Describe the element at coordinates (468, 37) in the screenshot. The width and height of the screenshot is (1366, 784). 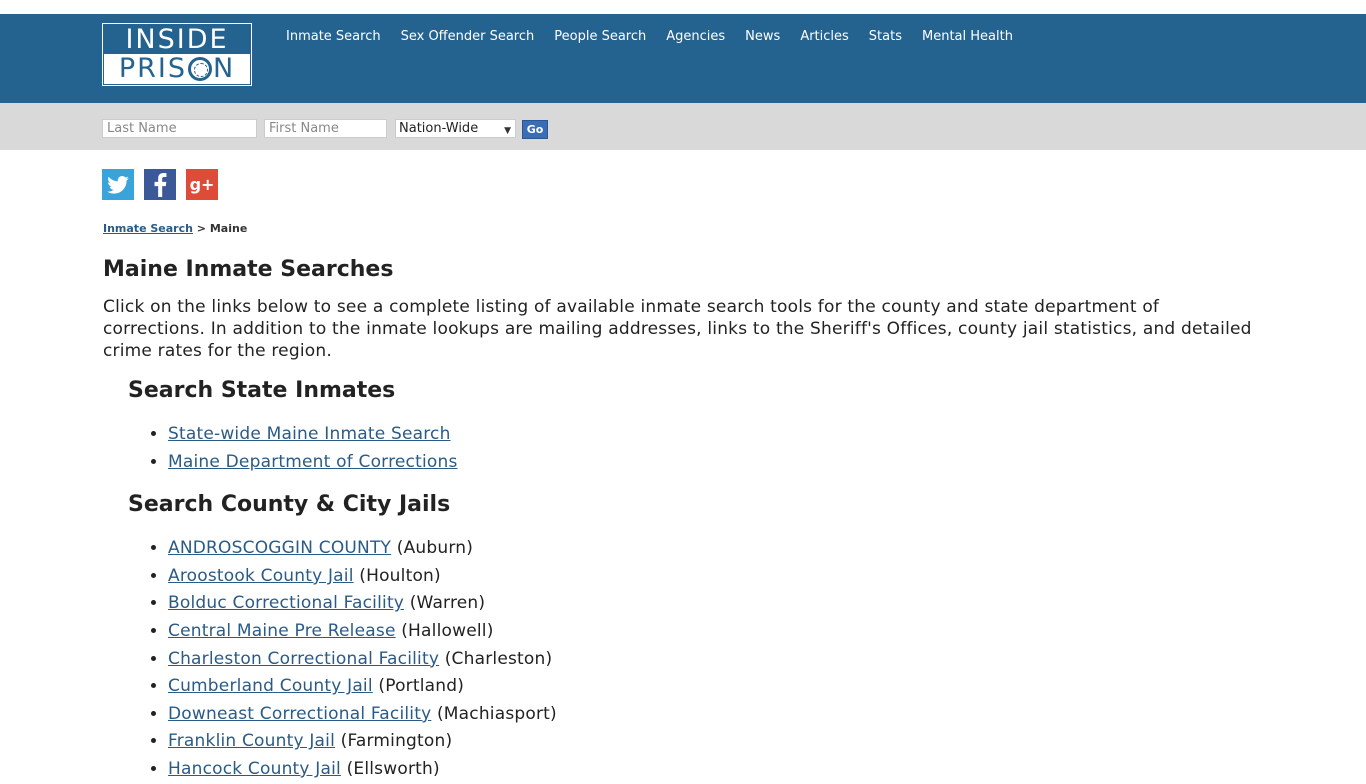
I see `nav-sex-offender-search: Sex Offender Search` at that location.